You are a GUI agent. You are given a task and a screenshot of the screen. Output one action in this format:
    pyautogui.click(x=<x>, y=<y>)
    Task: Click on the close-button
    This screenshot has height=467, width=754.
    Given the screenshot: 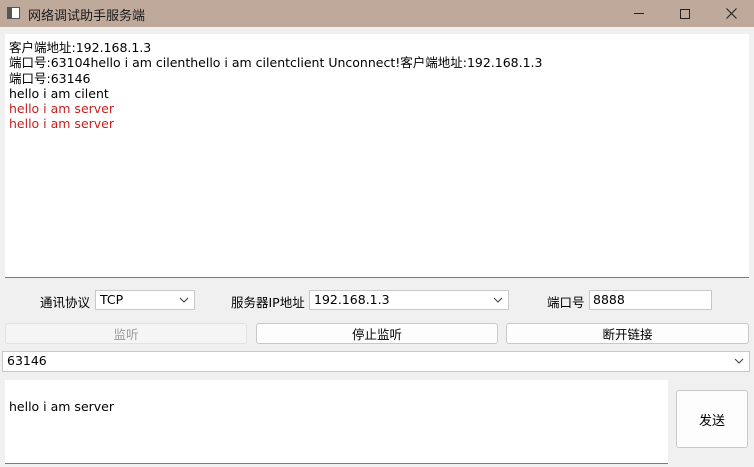 What is the action you would take?
    pyautogui.click(x=731, y=13)
    